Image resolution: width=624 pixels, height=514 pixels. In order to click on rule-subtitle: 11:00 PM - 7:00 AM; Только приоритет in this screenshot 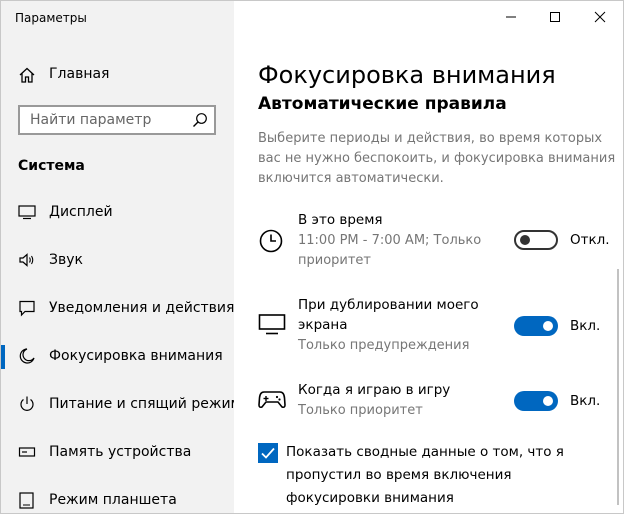, I will do `click(390, 250)`.